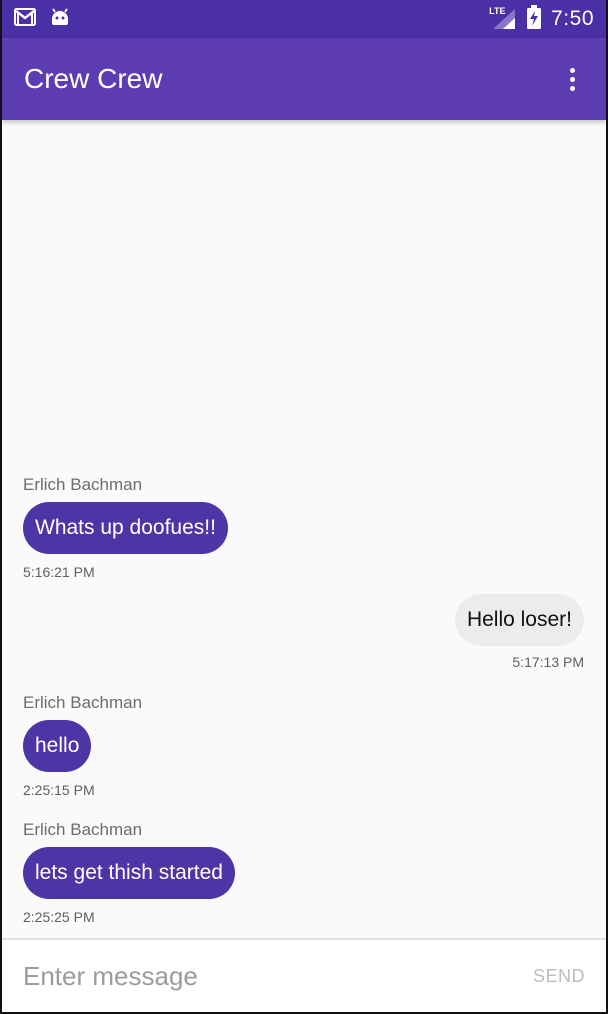 The image size is (608, 1014). What do you see at coordinates (559, 976) in the screenshot?
I see `send-button: SEND` at bounding box center [559, 976].